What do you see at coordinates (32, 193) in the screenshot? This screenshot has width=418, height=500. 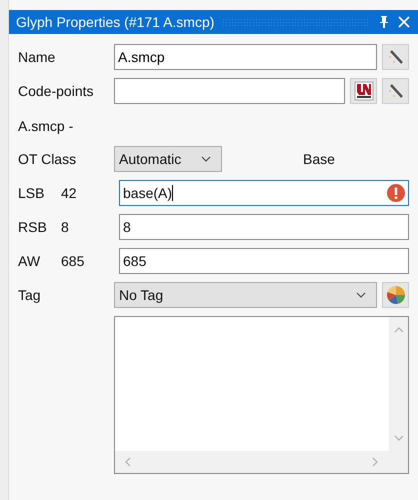 I see `metric-label: LSB` at bounding box center [32, 193].